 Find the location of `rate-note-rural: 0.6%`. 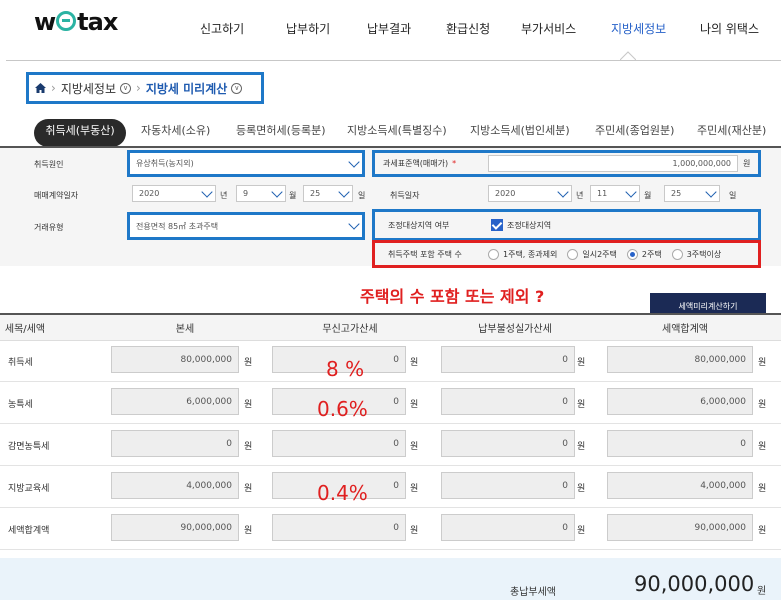

rate-note-rural: 0.6% is located at coordinates (342, 409).